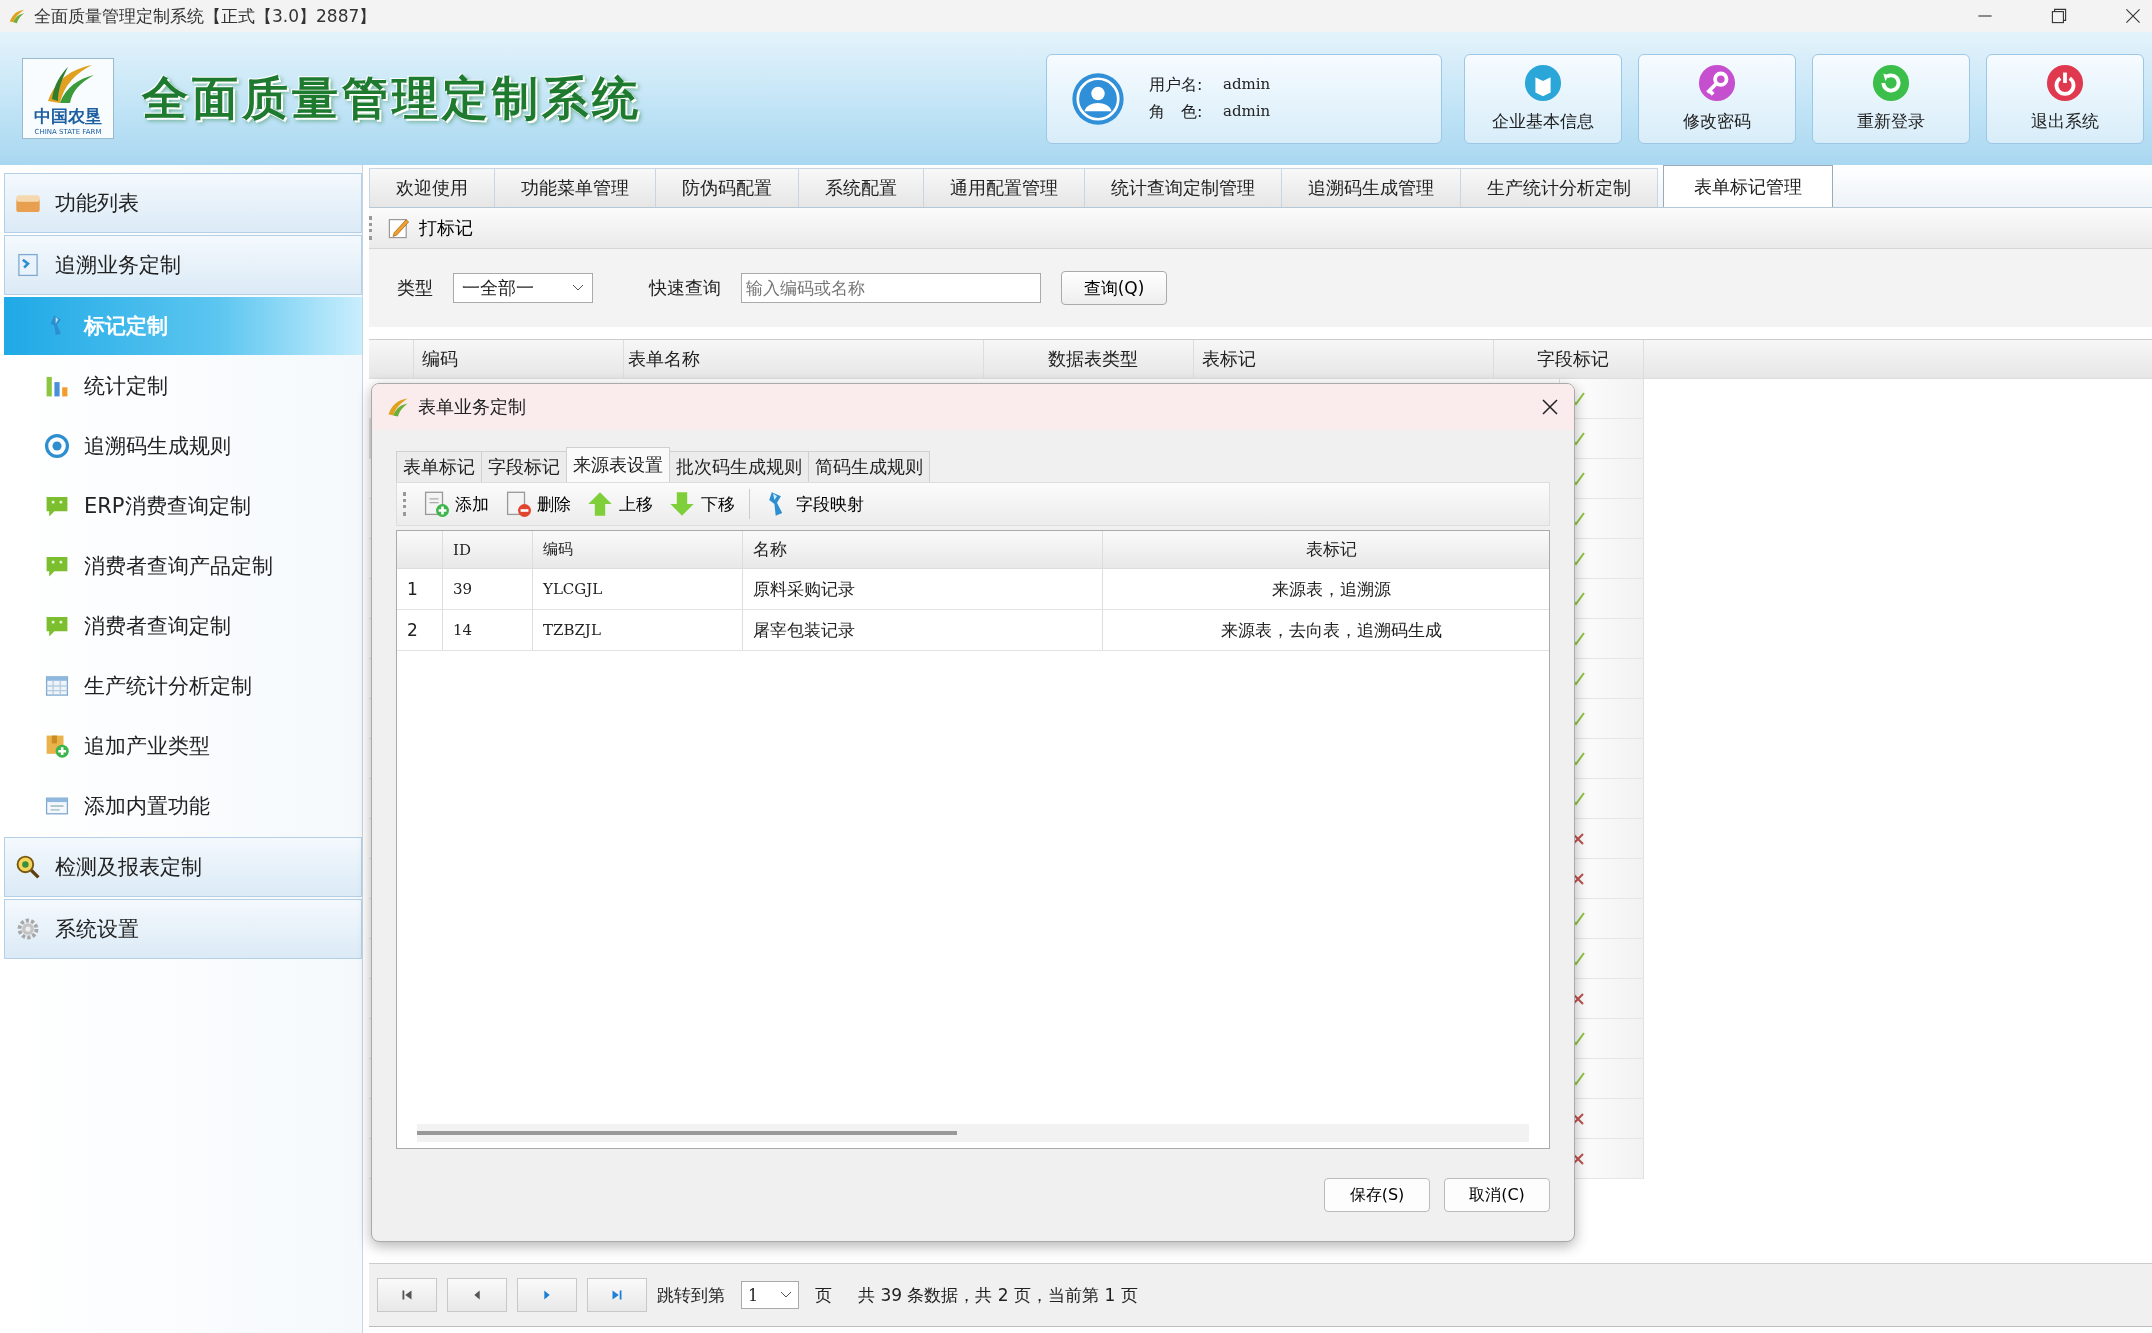  What do you see at coordinates (1089, 359) in the screenshot?
I see `column-header: 数据表类型` at bounding box center [1089, 359].